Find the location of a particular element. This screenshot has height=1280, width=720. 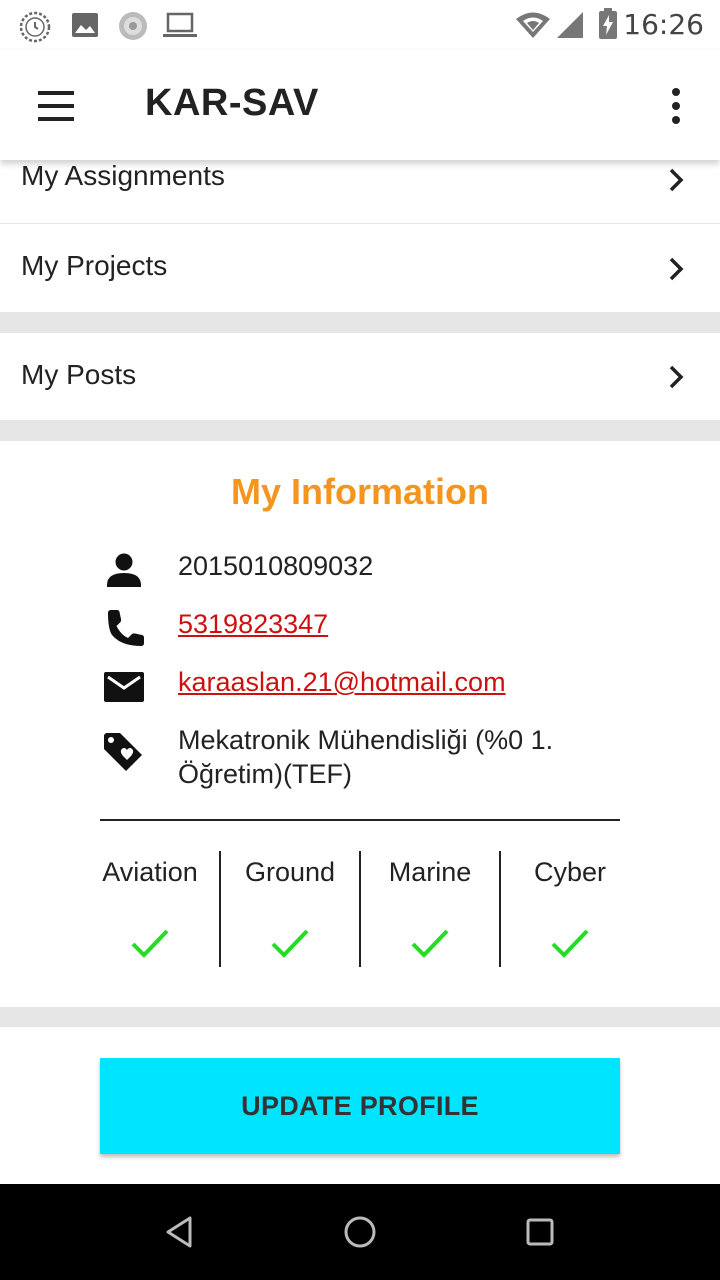

back-triangle-icon is located at coordinates (180, 1232).